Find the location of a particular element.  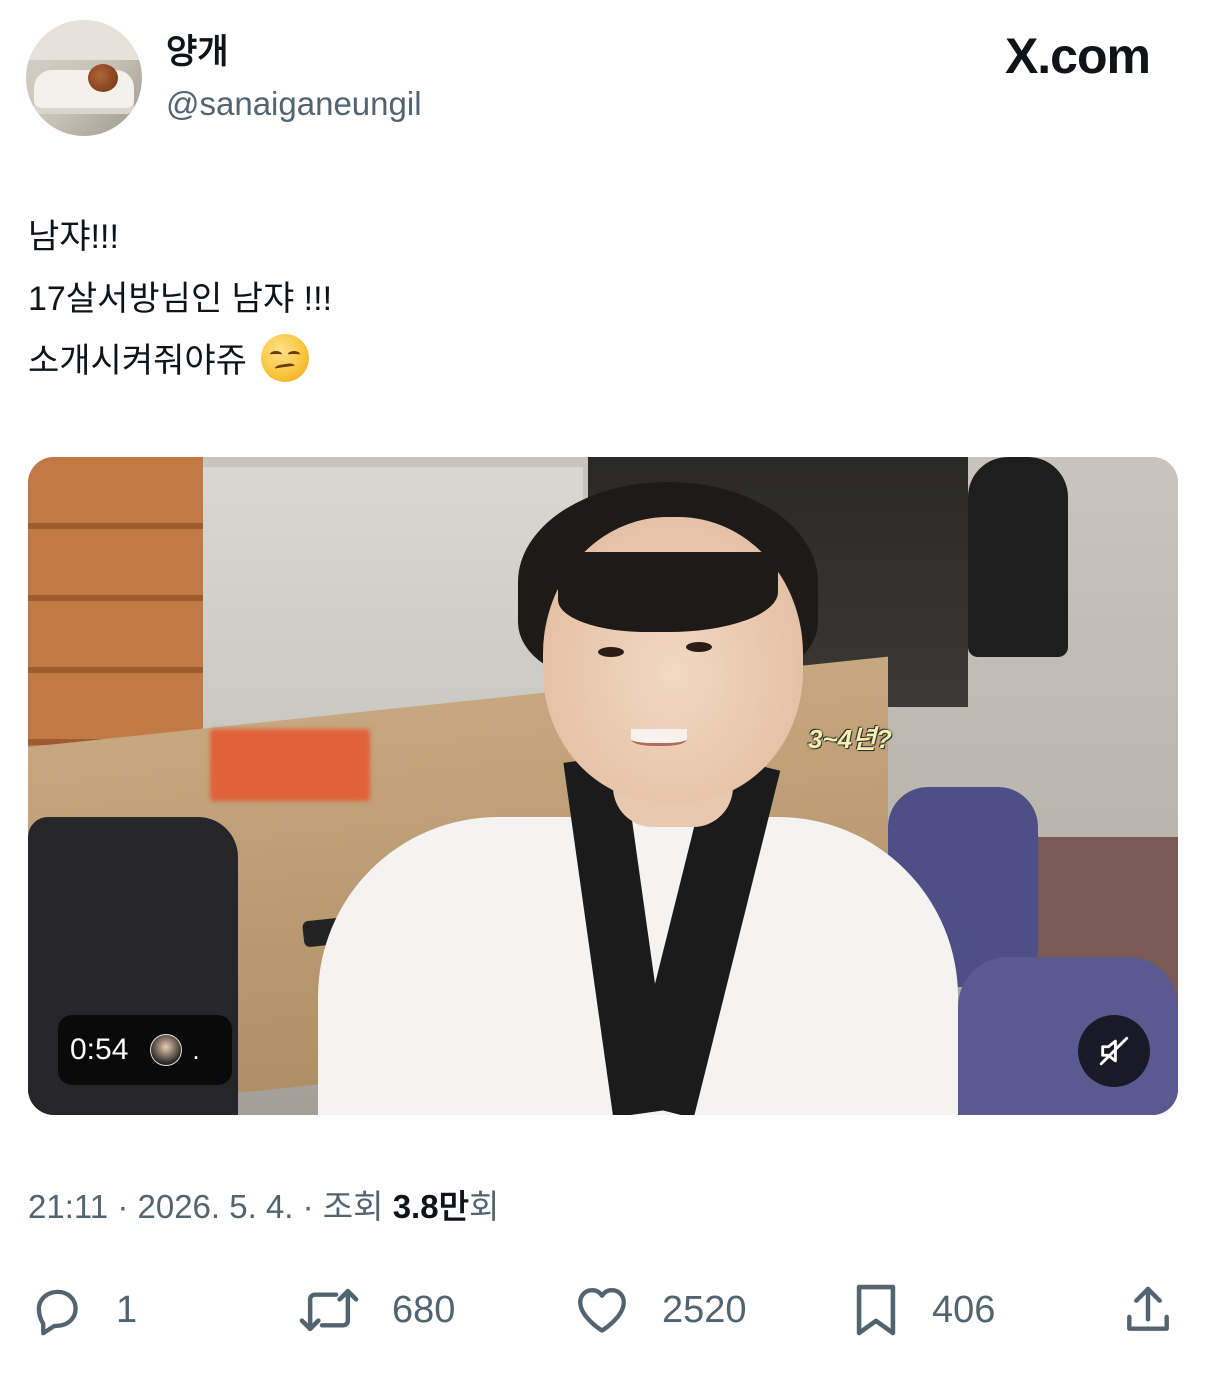

video-source-avatar-icon is located at coordinates (166, 1050).